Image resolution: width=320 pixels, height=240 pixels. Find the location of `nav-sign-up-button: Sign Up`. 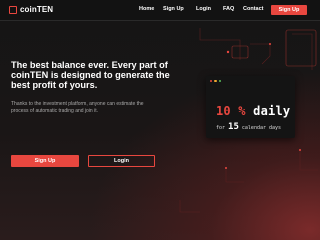

nav-sign-up-button: Sign Up is located at coordinates (289, 10).